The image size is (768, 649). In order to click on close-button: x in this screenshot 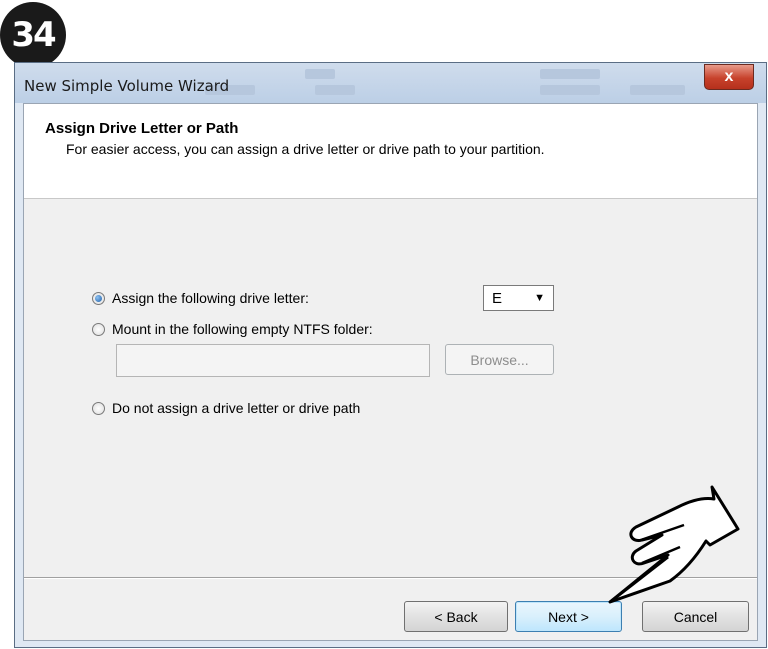, I will do `click(729, 77)`.